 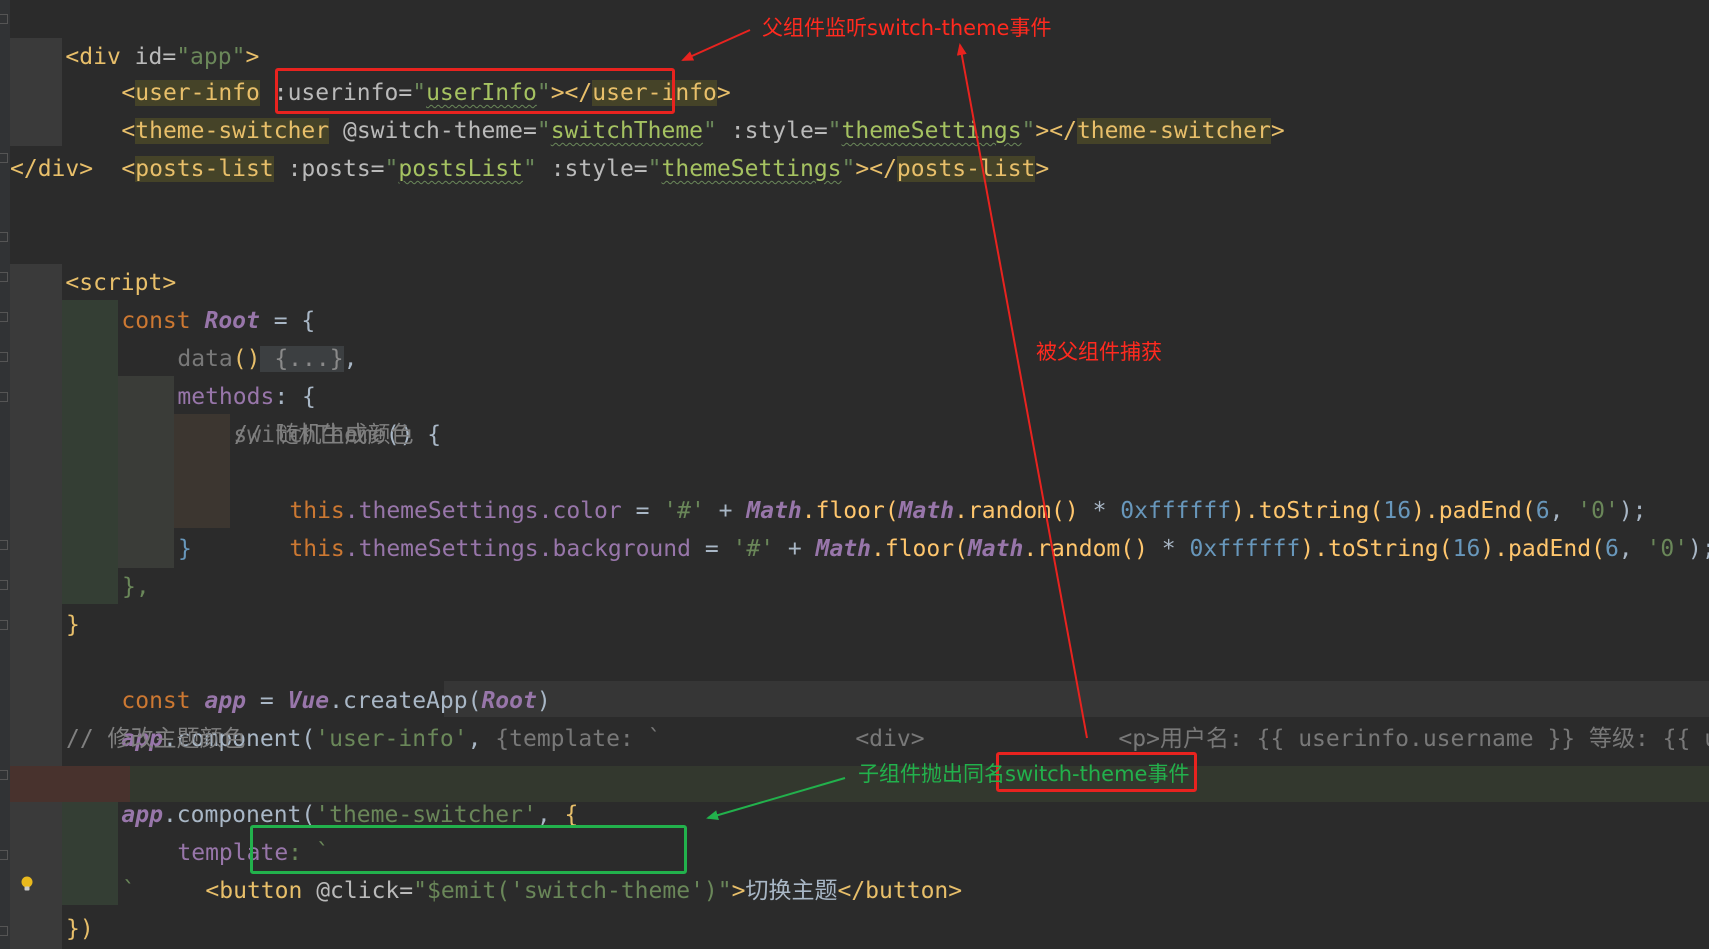 I want to click on arrow-to-emit, so click(x=776, y=798).